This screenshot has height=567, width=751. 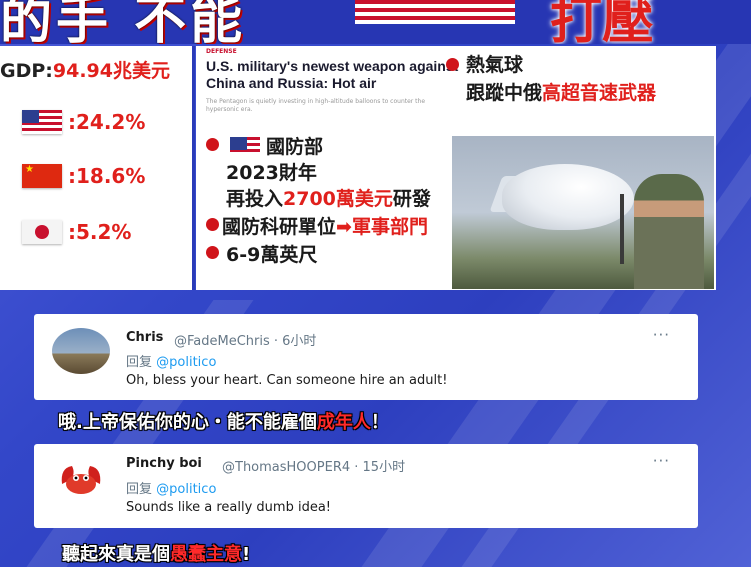 I want to click on investment-prefix: 再投入, so click(x=255, y=199).